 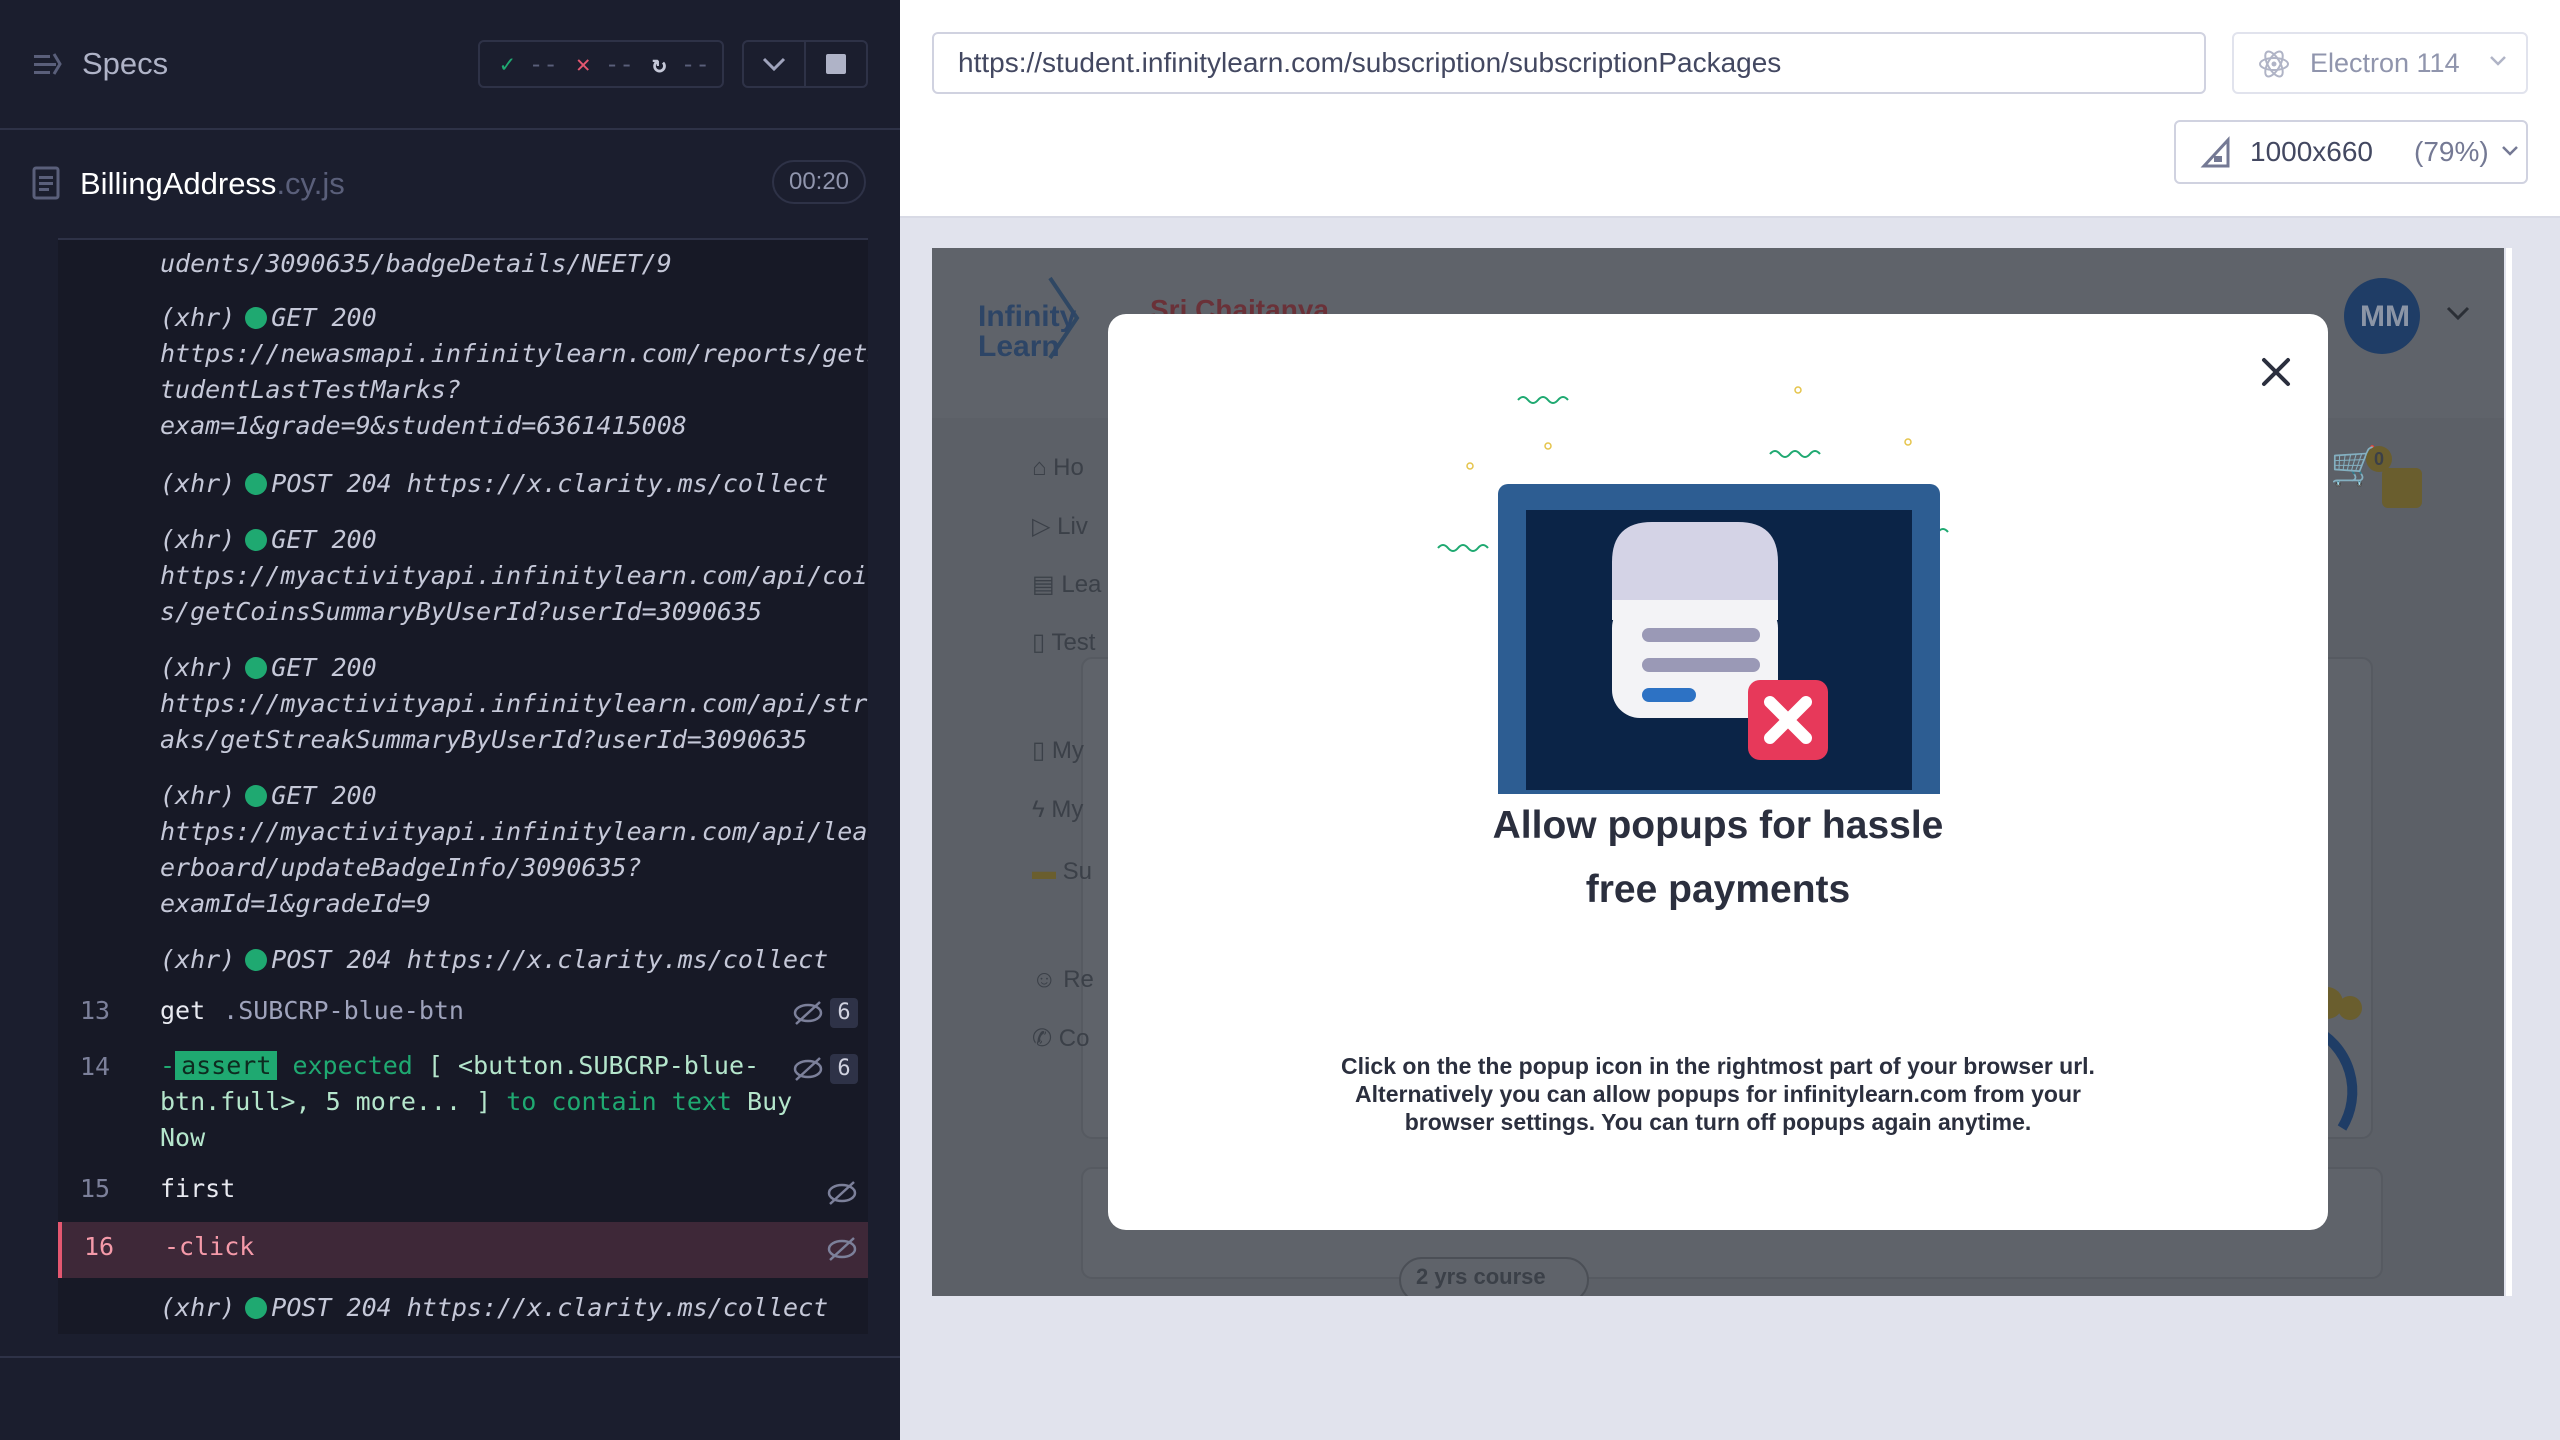 I want to click on bolt-icon: ϟ, so click(x=1038, y=809).